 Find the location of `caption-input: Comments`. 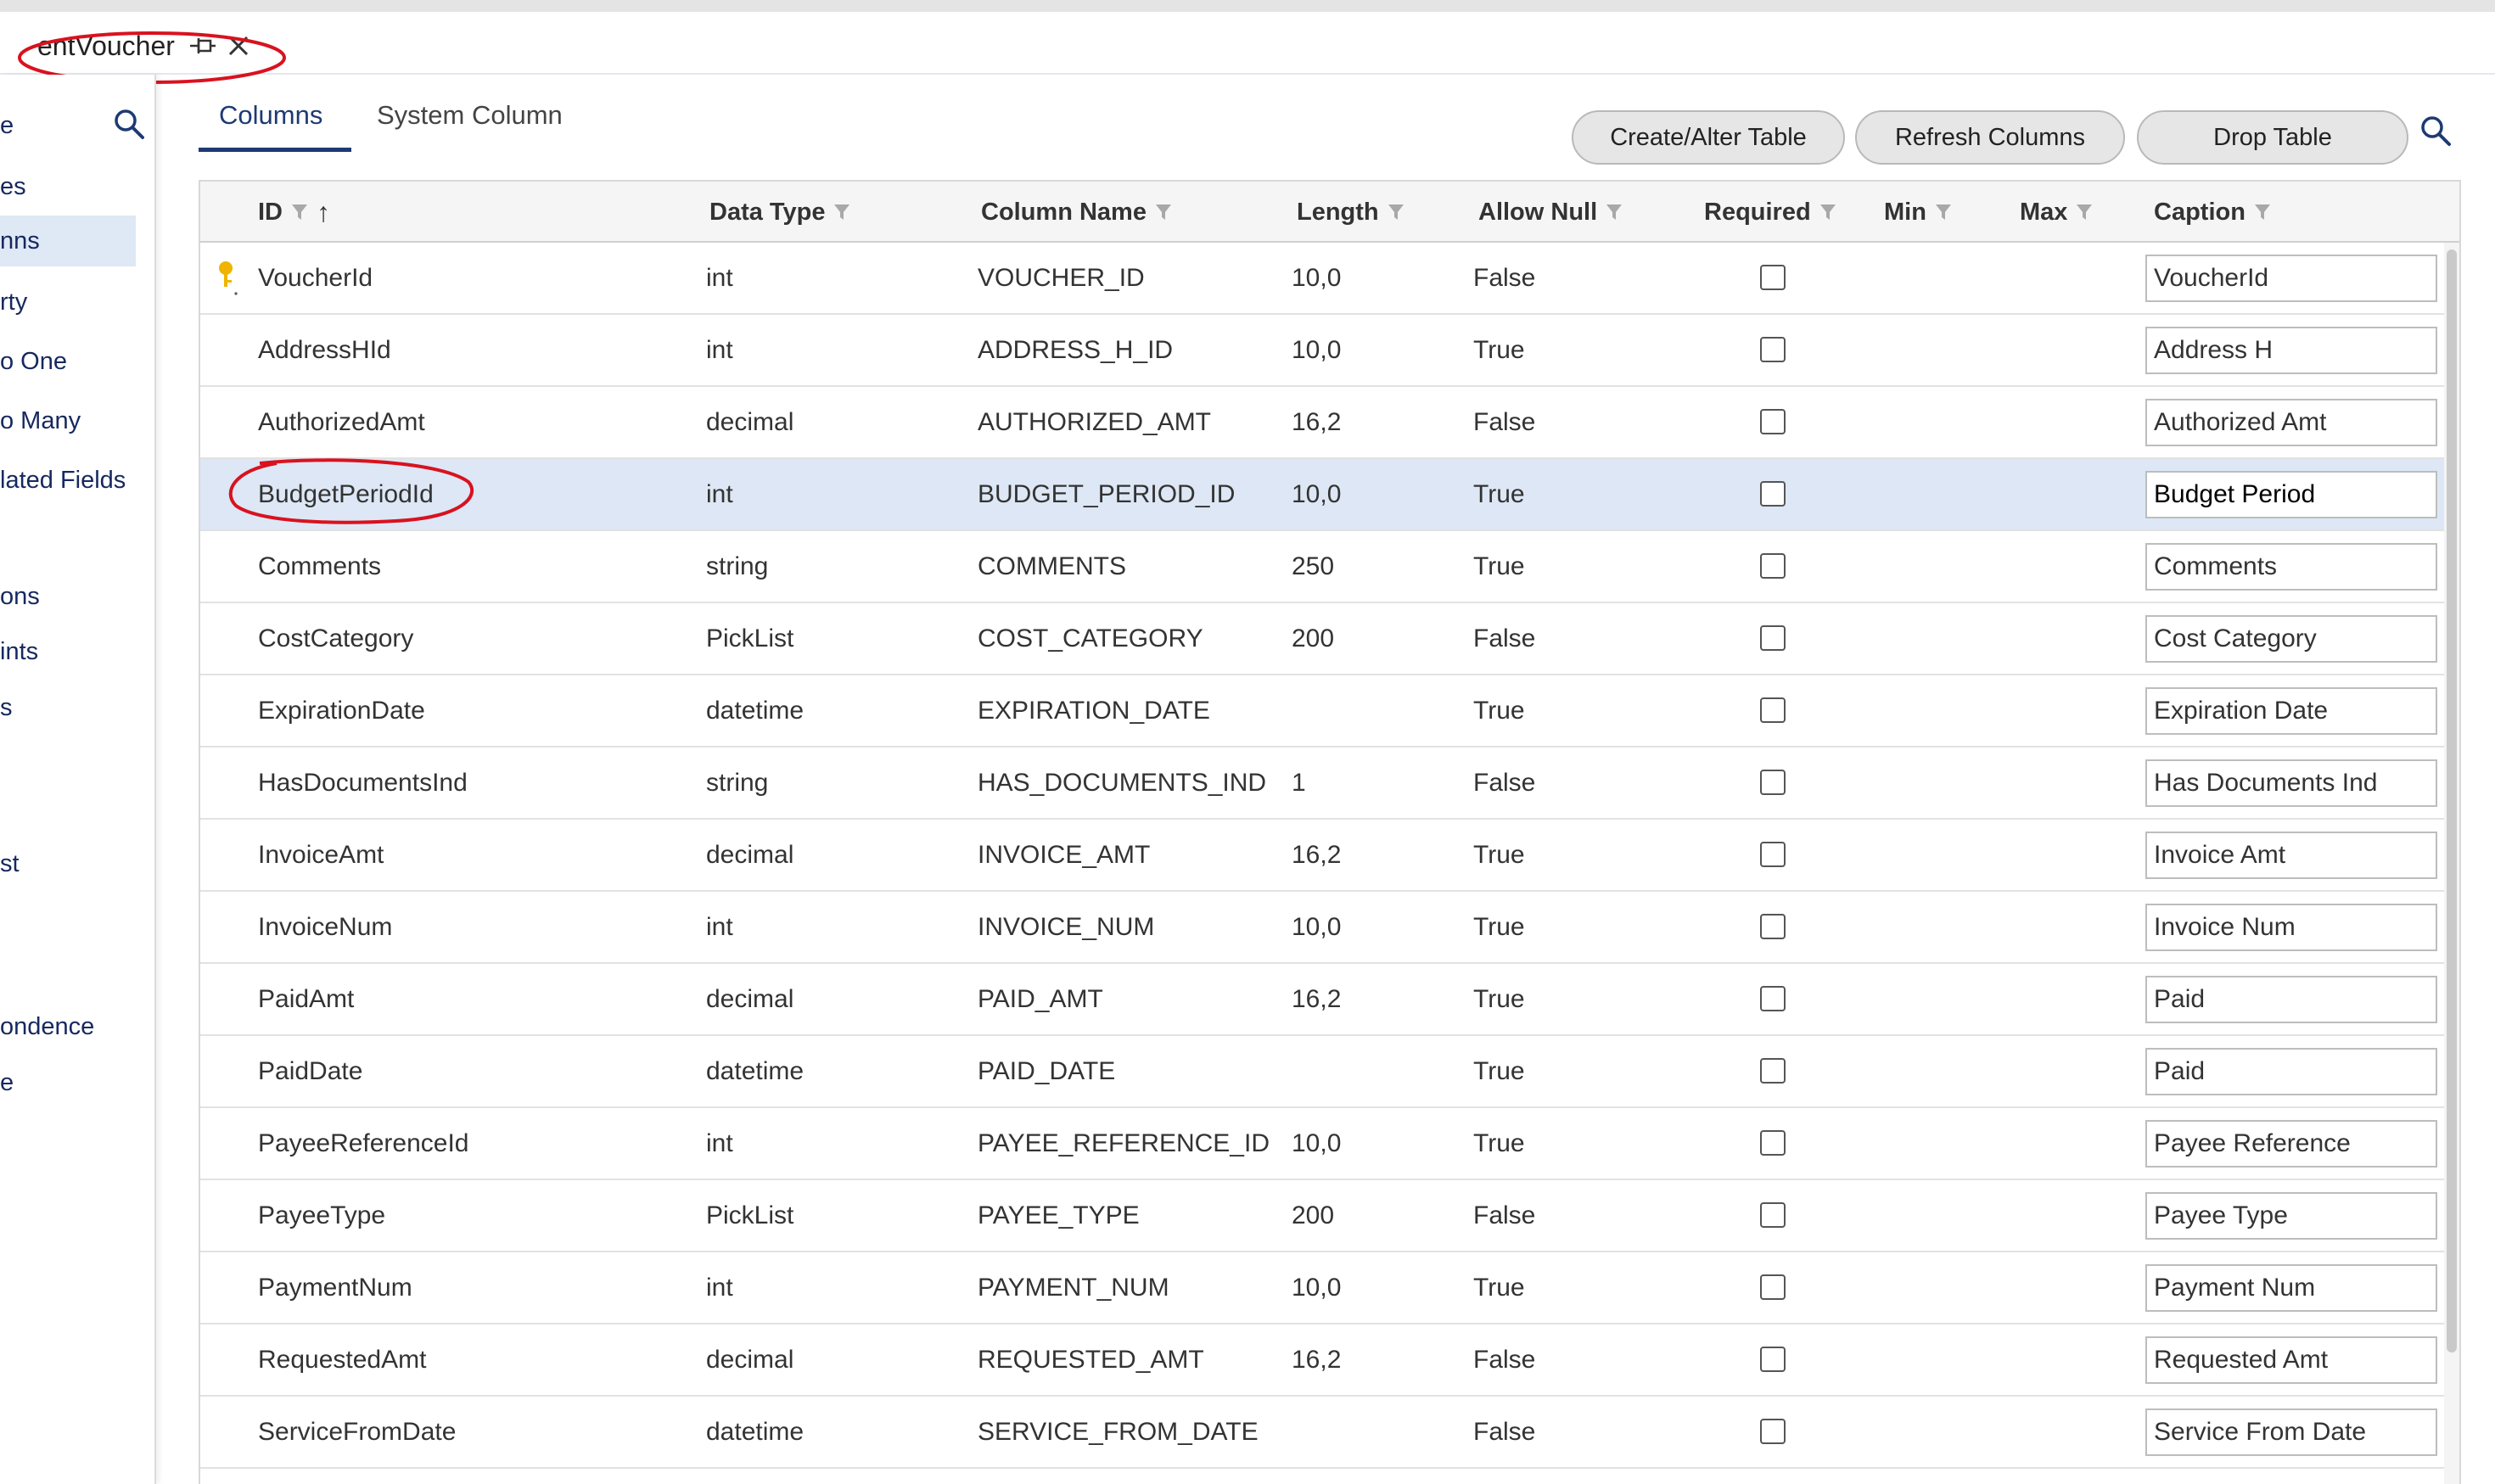

caption-input: Comments is located at coordinates (2291, 567).